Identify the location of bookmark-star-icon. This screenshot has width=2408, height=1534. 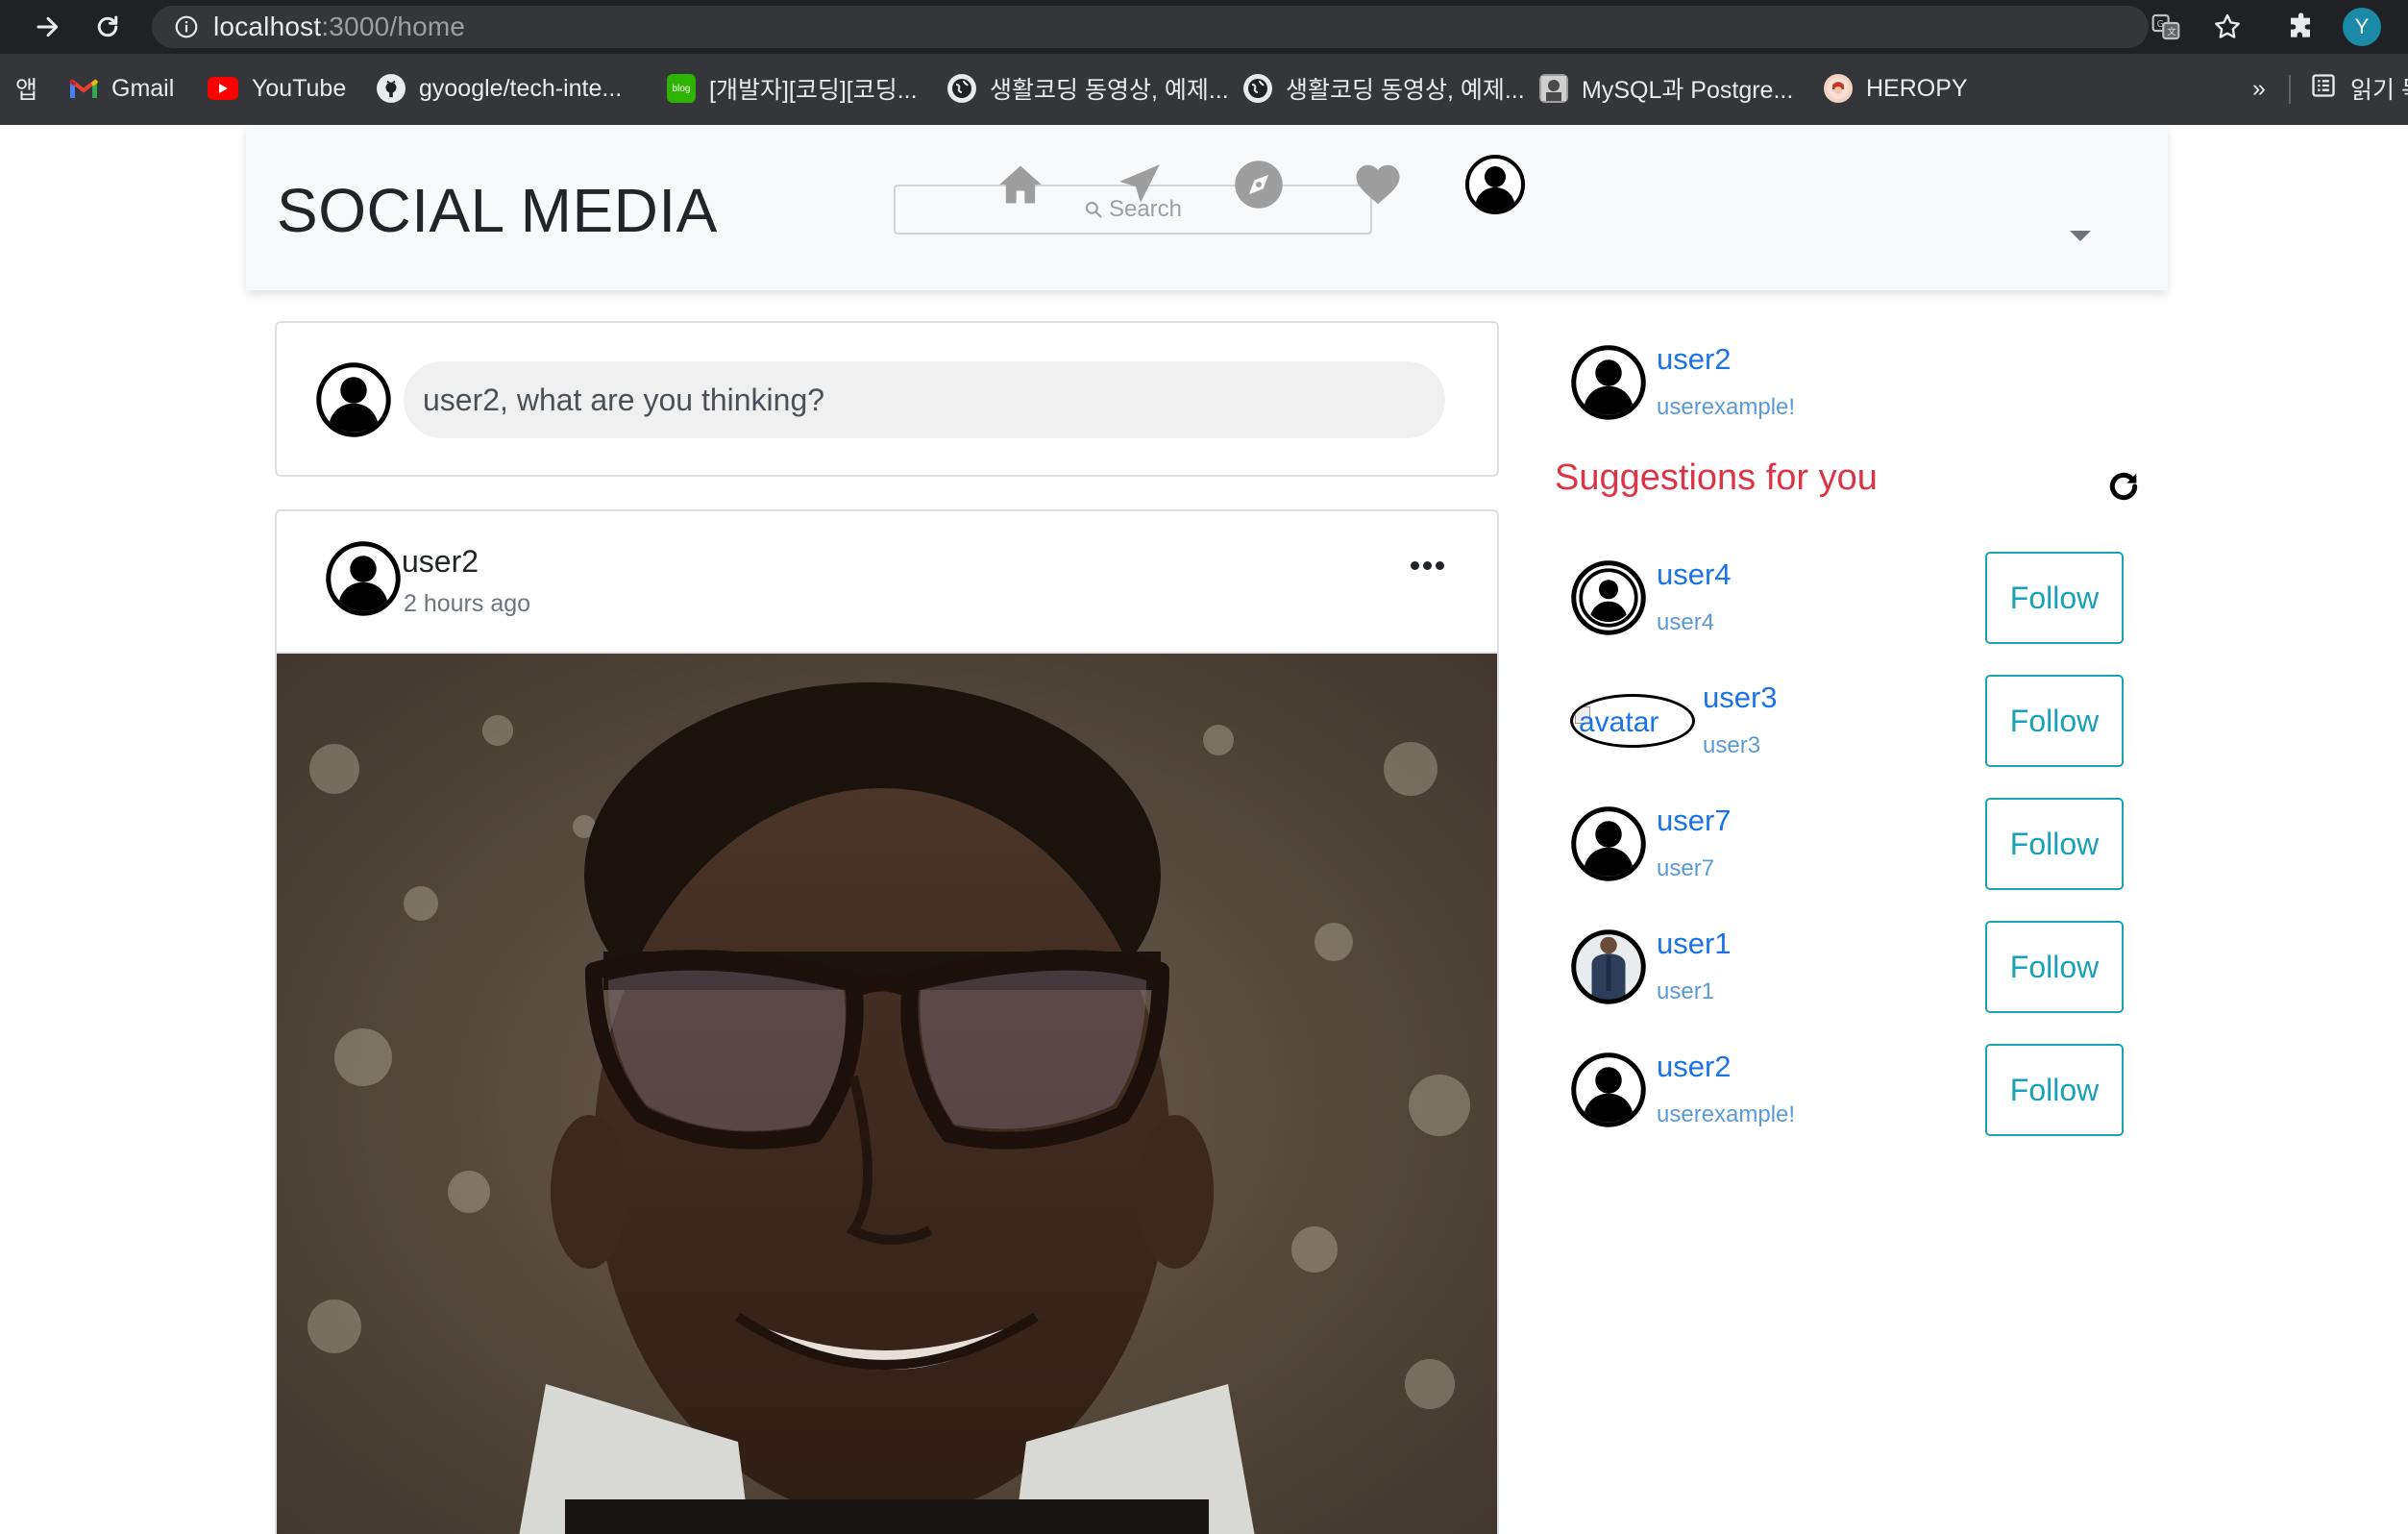
(2227, 27).